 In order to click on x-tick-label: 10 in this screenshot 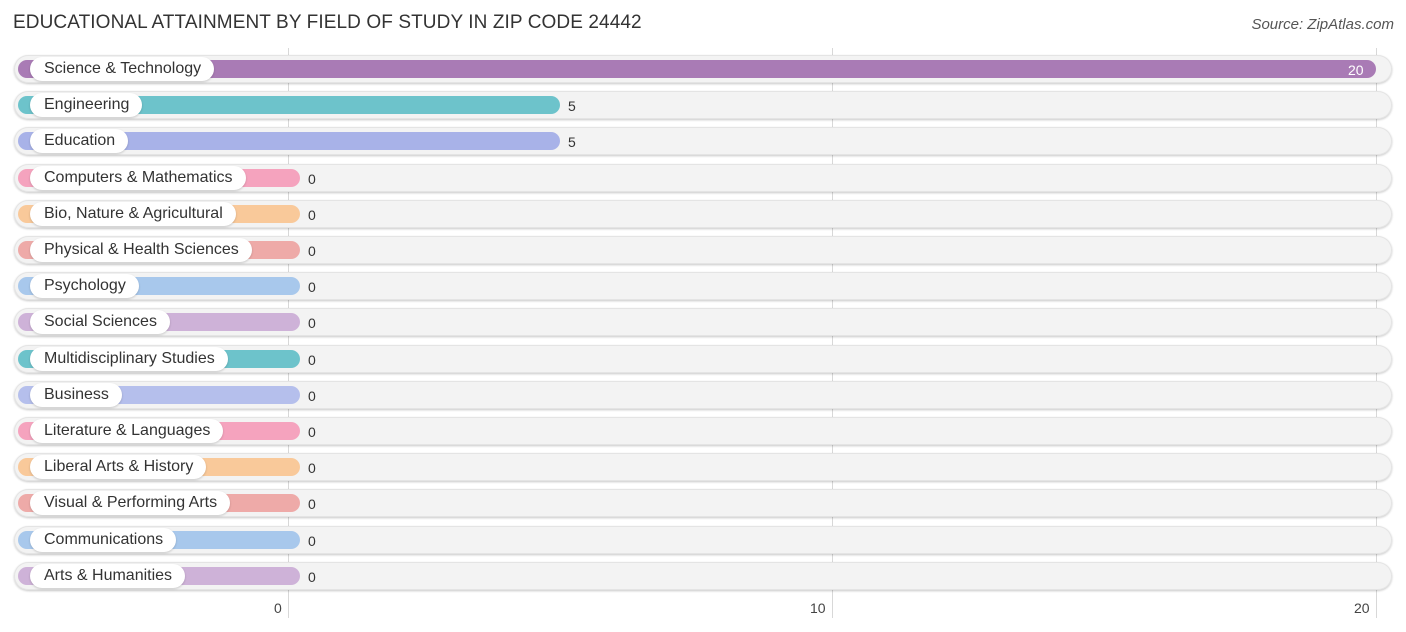, I will do `click(818, 608)`.